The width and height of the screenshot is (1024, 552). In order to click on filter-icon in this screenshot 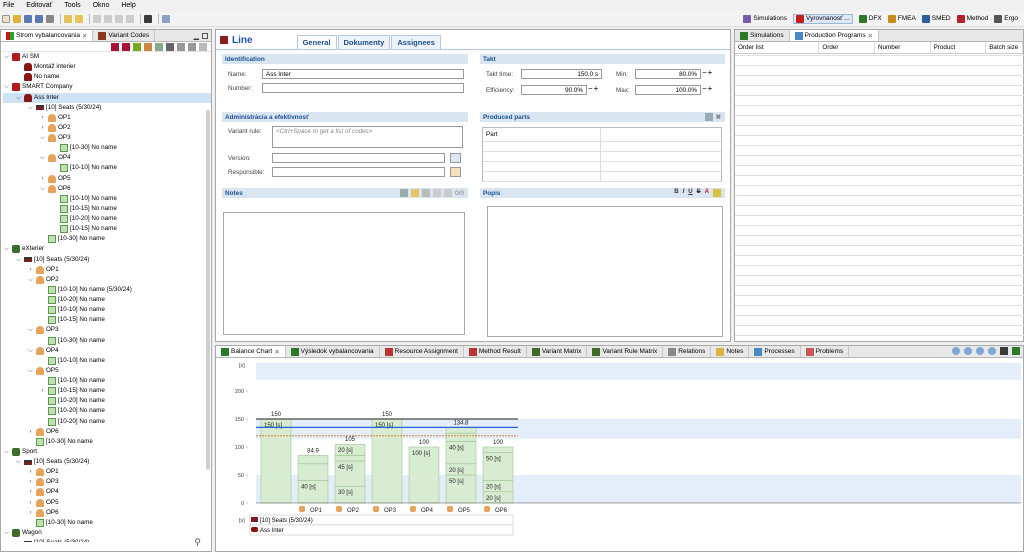, I will do `click(170, 47)`.